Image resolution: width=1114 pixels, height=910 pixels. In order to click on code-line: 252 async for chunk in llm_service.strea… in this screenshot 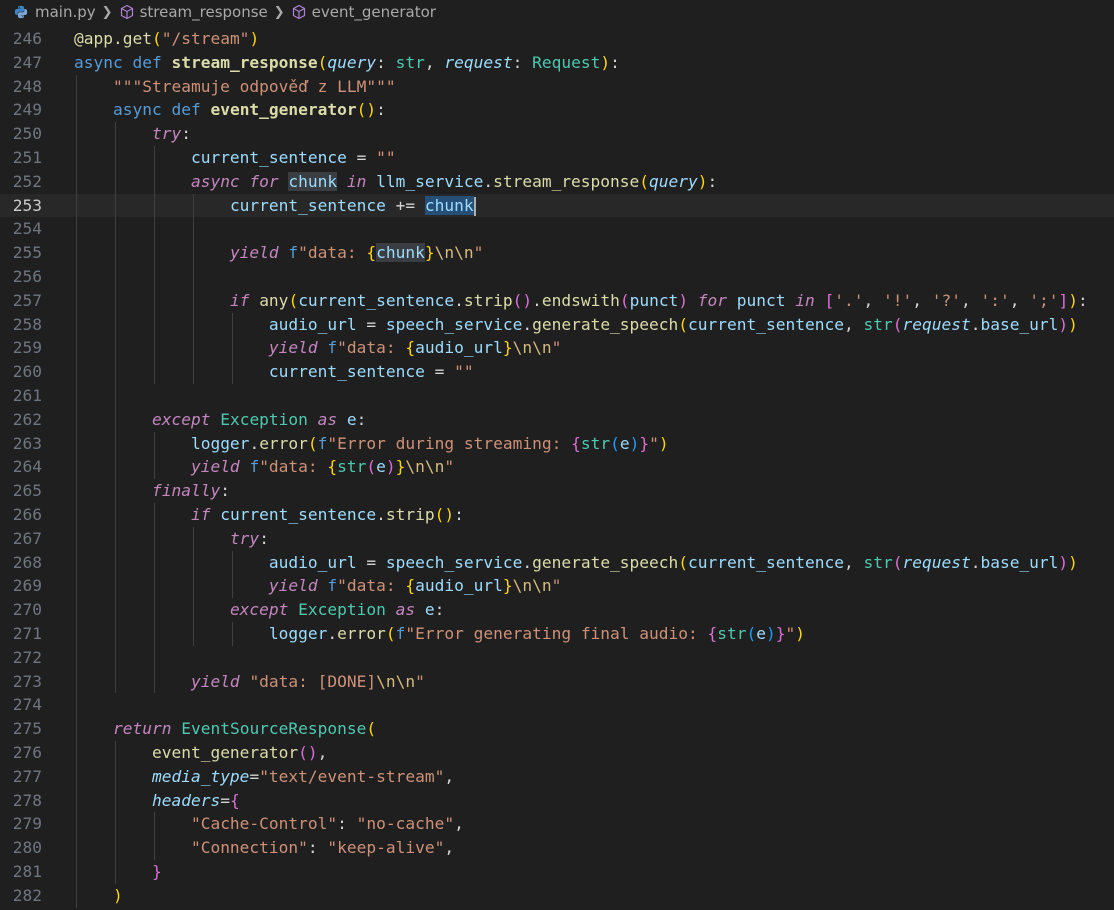, I will do `click(557, 182)`.